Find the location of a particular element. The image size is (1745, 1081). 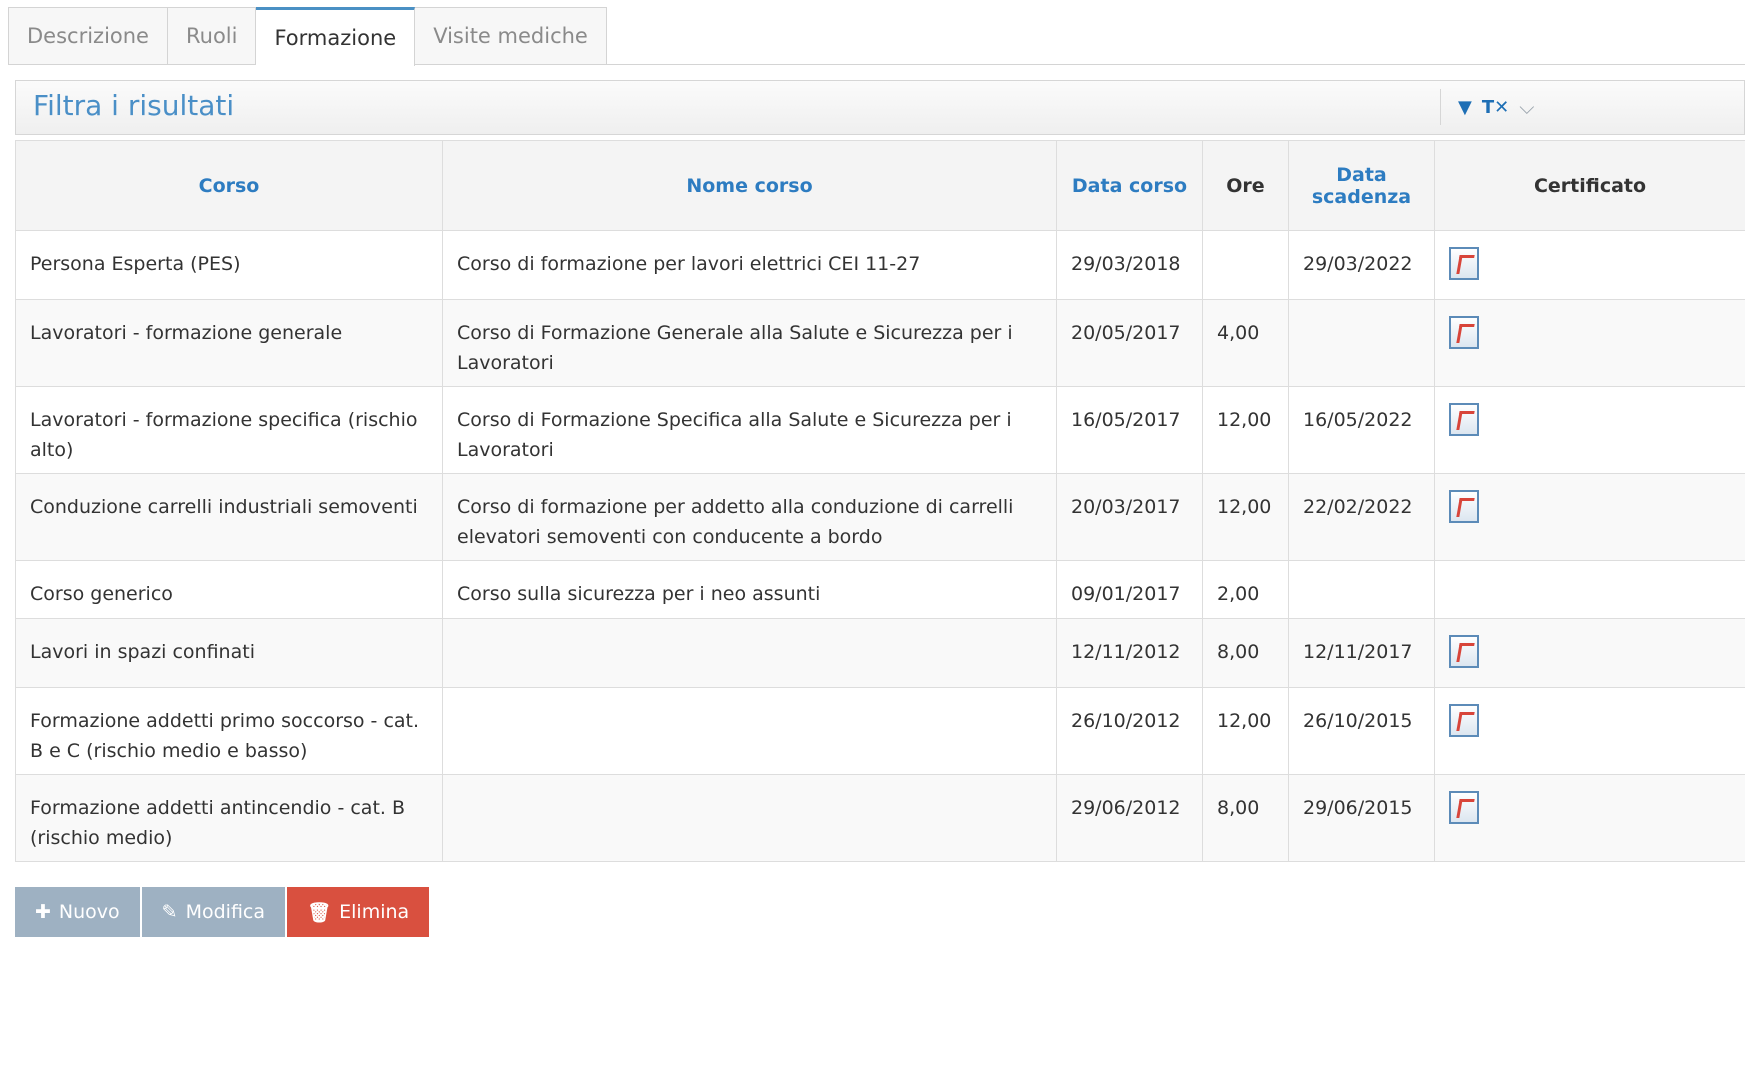

column-header-nome-corso: Nome corso is located at coordinates (749, 185).